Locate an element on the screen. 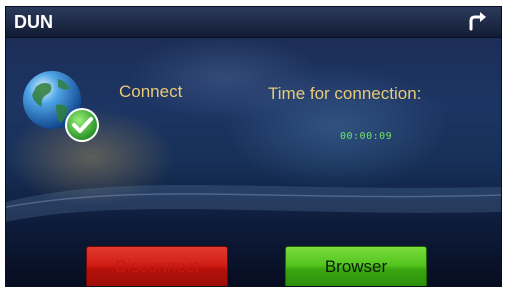 The width and height of the screenshot is (505, 291). disconnect-button-label: Disconnect is located at coordinates (157, 266).